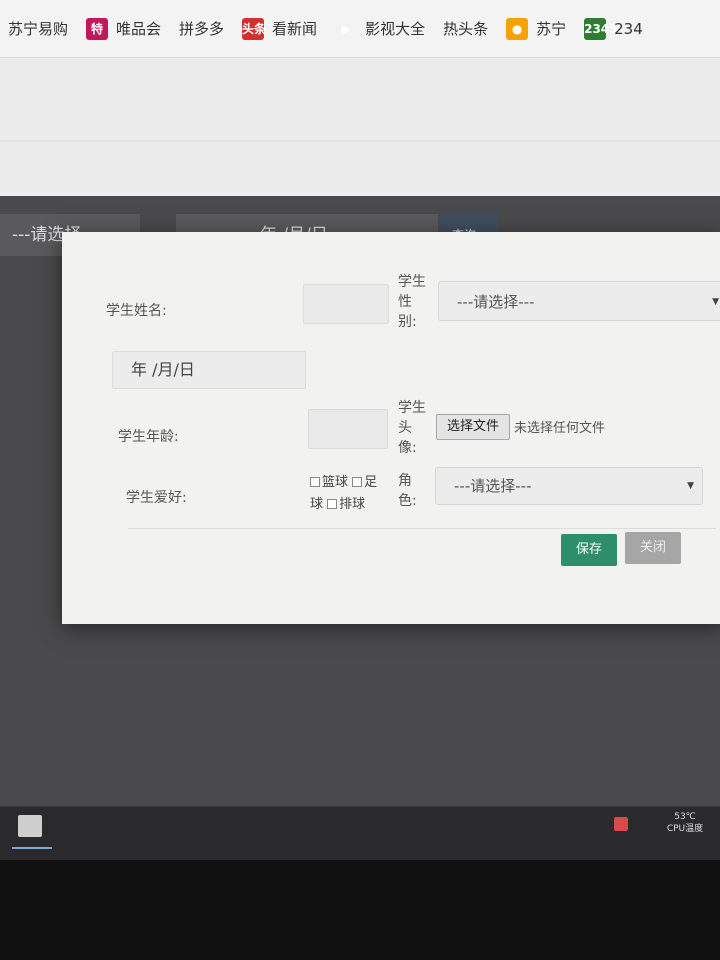  What do you see at coordinates (412, 428) in the screenshot?
I see `avatar-label: 学生头像:` at bounding box center [412, 428].